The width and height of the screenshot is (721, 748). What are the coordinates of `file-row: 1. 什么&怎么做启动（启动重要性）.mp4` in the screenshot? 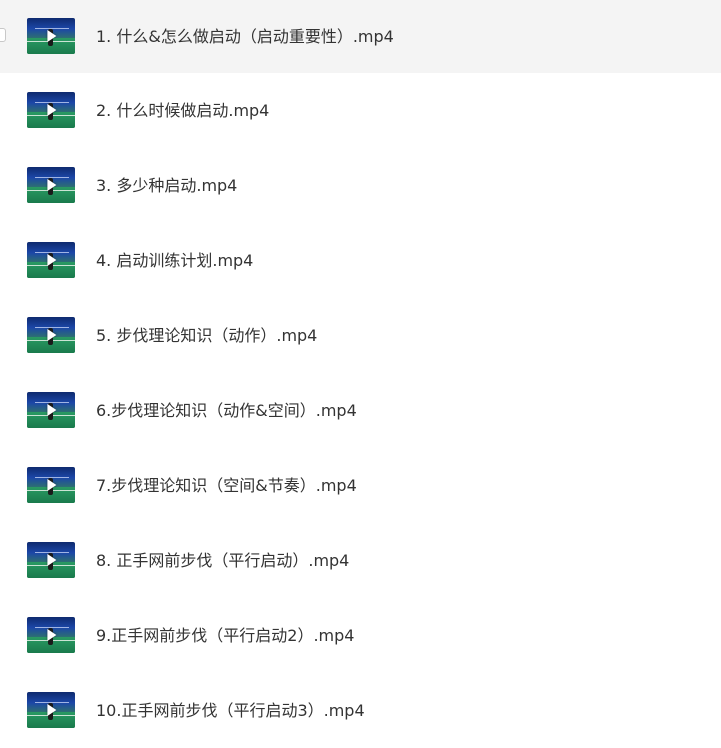 It's located at (360, 36).